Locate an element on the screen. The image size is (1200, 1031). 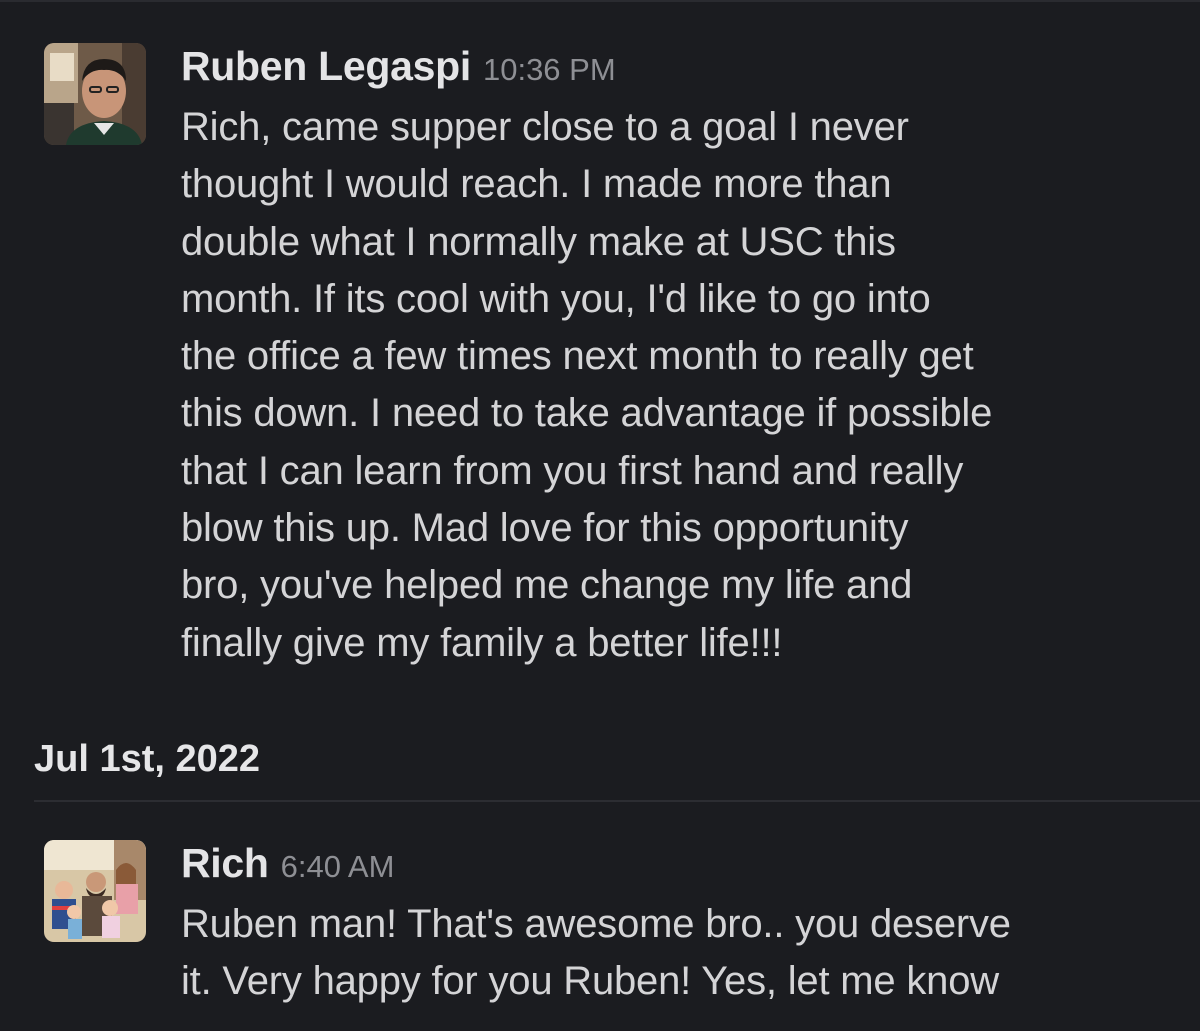
message-line: double what I normally make at USC this is located at coordinates (538, 241).